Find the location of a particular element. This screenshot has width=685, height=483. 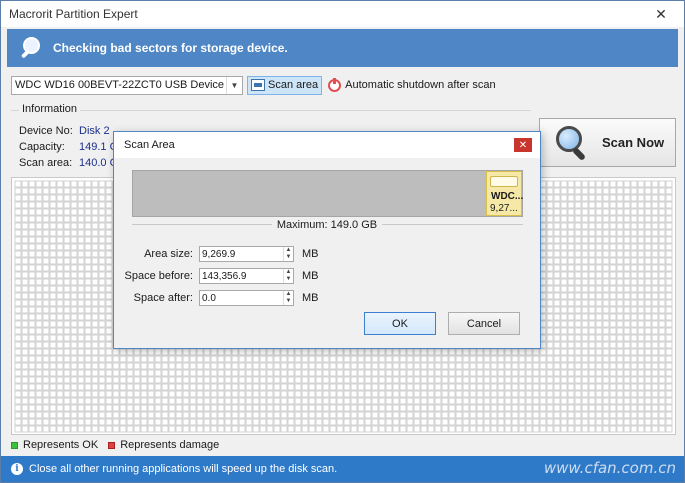

space-after-label: Space after: is located at coordinates (163, 298).